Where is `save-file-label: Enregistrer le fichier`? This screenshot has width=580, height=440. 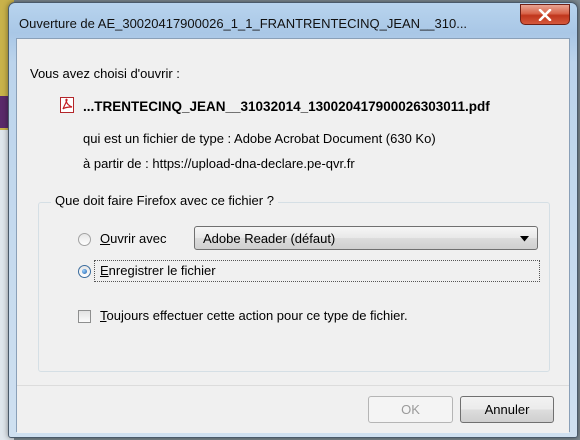
save-file-label: Enregistrer le fichier is located at coordinates (158, 270).